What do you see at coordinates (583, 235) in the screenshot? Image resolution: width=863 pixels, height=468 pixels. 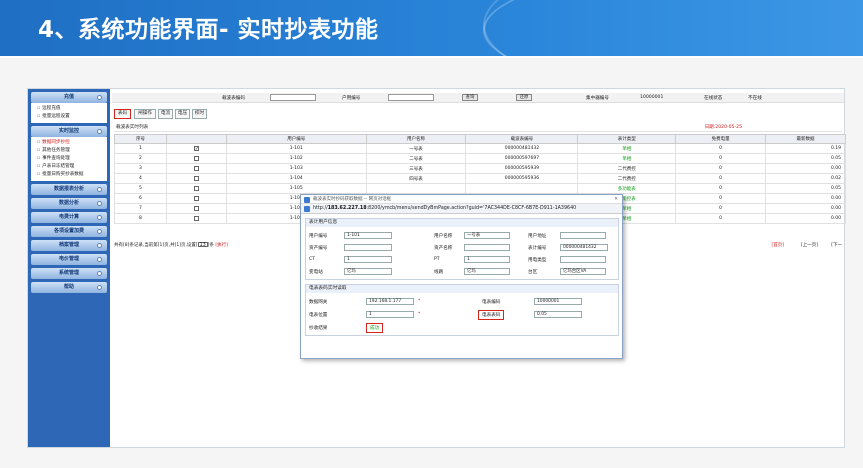 I see `user-address-field` at bounding box center [583, 235].